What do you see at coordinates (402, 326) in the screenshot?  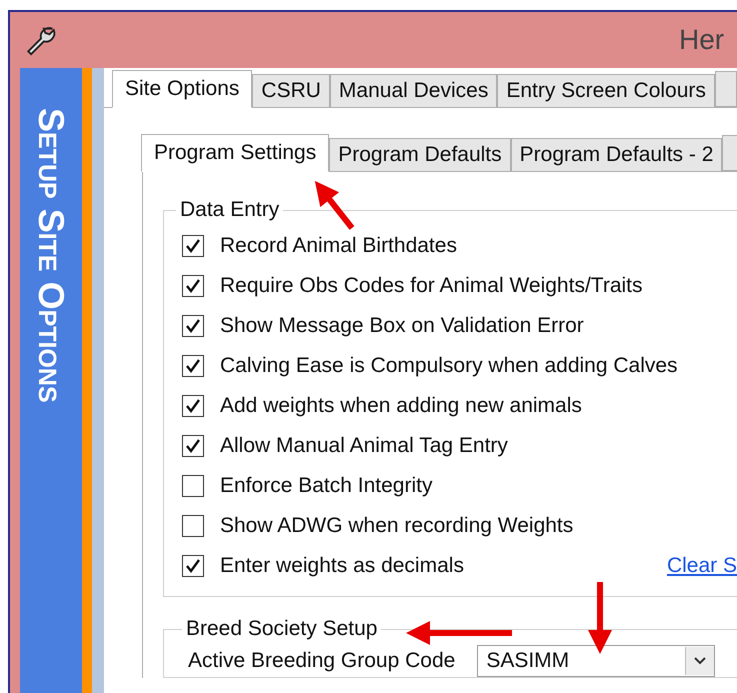 I see `checkbox-label: Show Message Box on Validation Error` at bounding box center [402, 326].